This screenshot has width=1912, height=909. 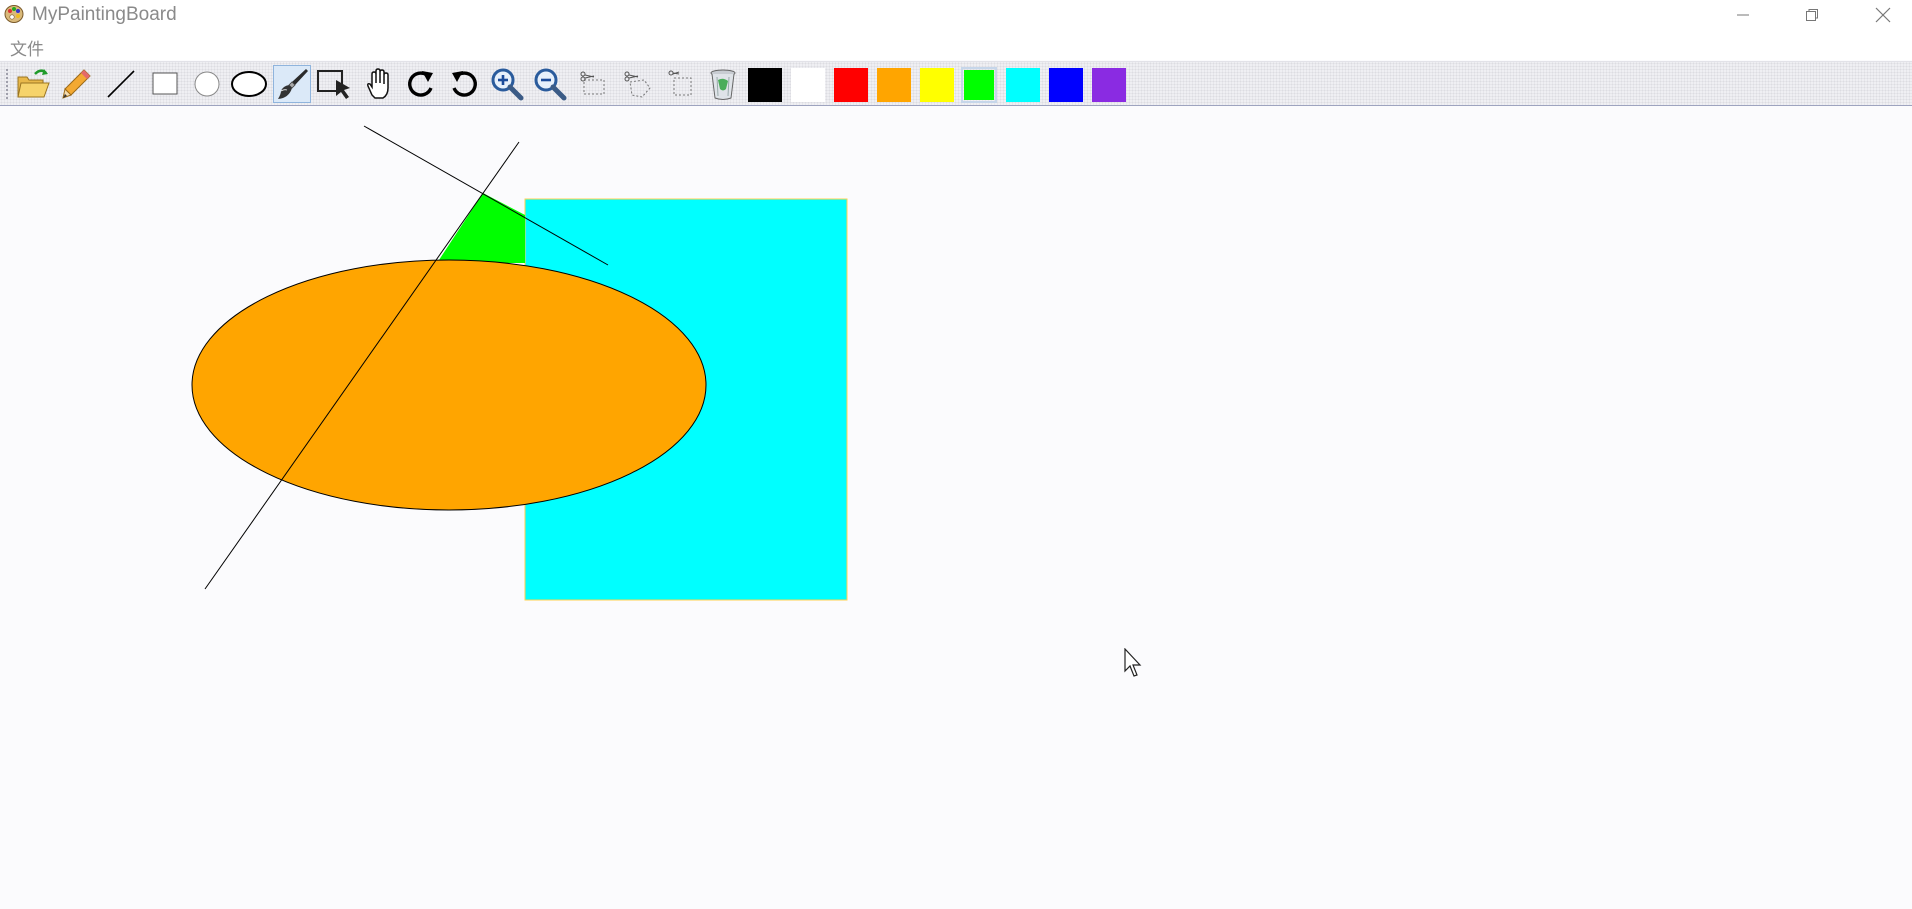 I want to click on rectangle-icon, so click(x=165, y=83).